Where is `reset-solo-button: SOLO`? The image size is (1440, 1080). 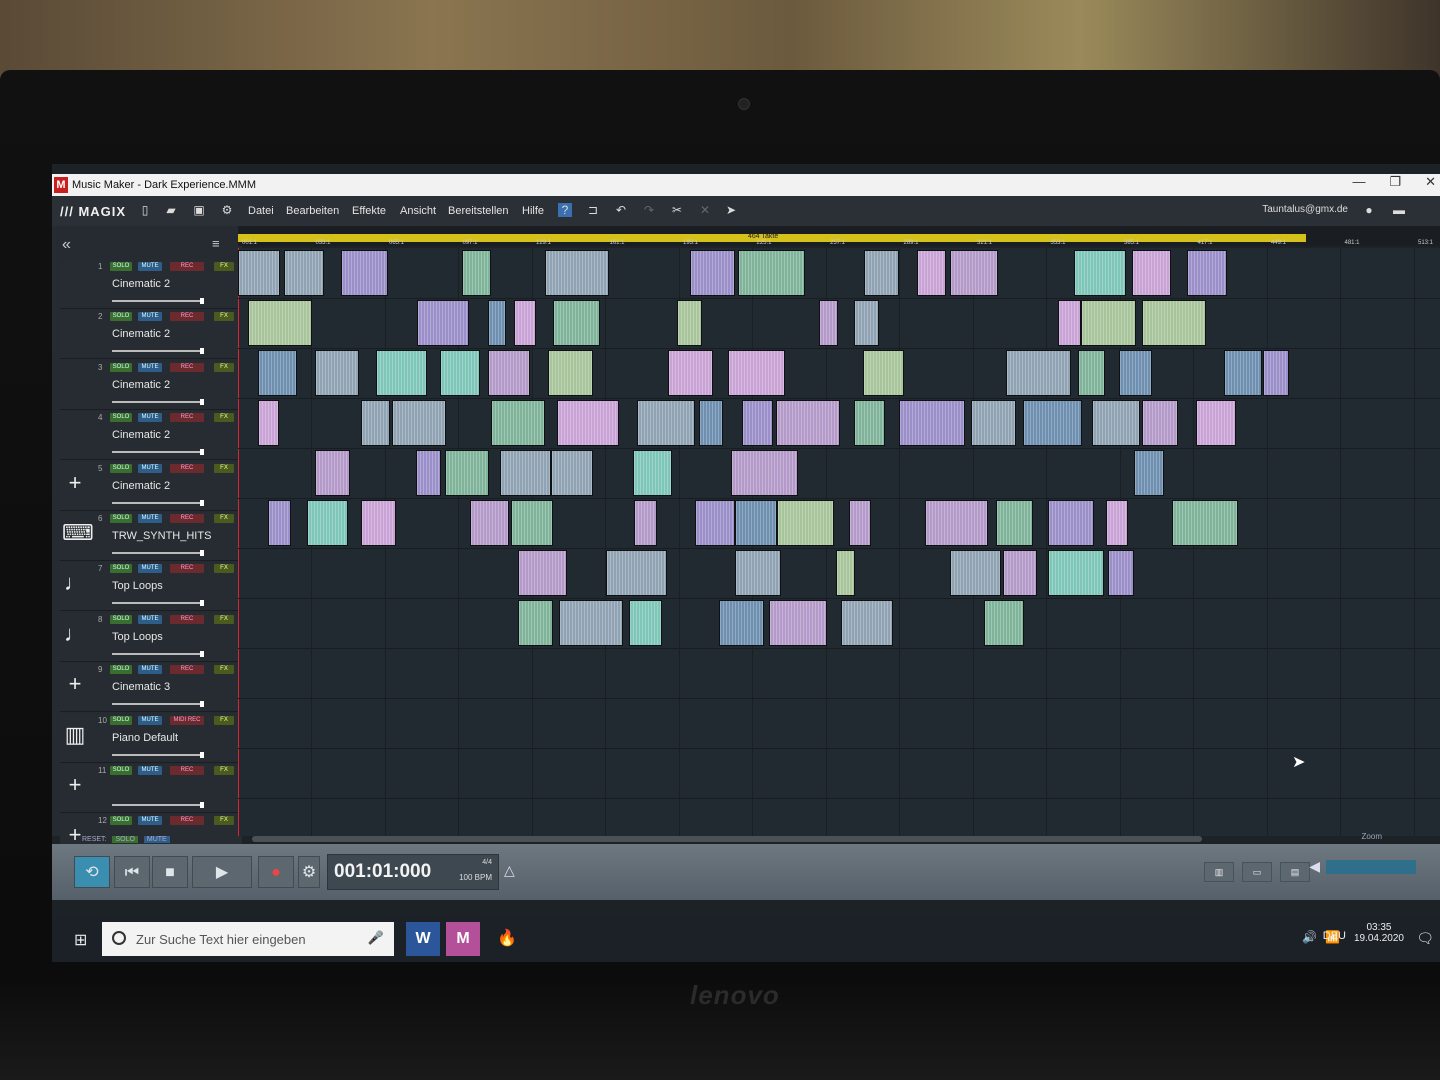 reset-solo-button: SOLO is located at coordinates (125, 839).